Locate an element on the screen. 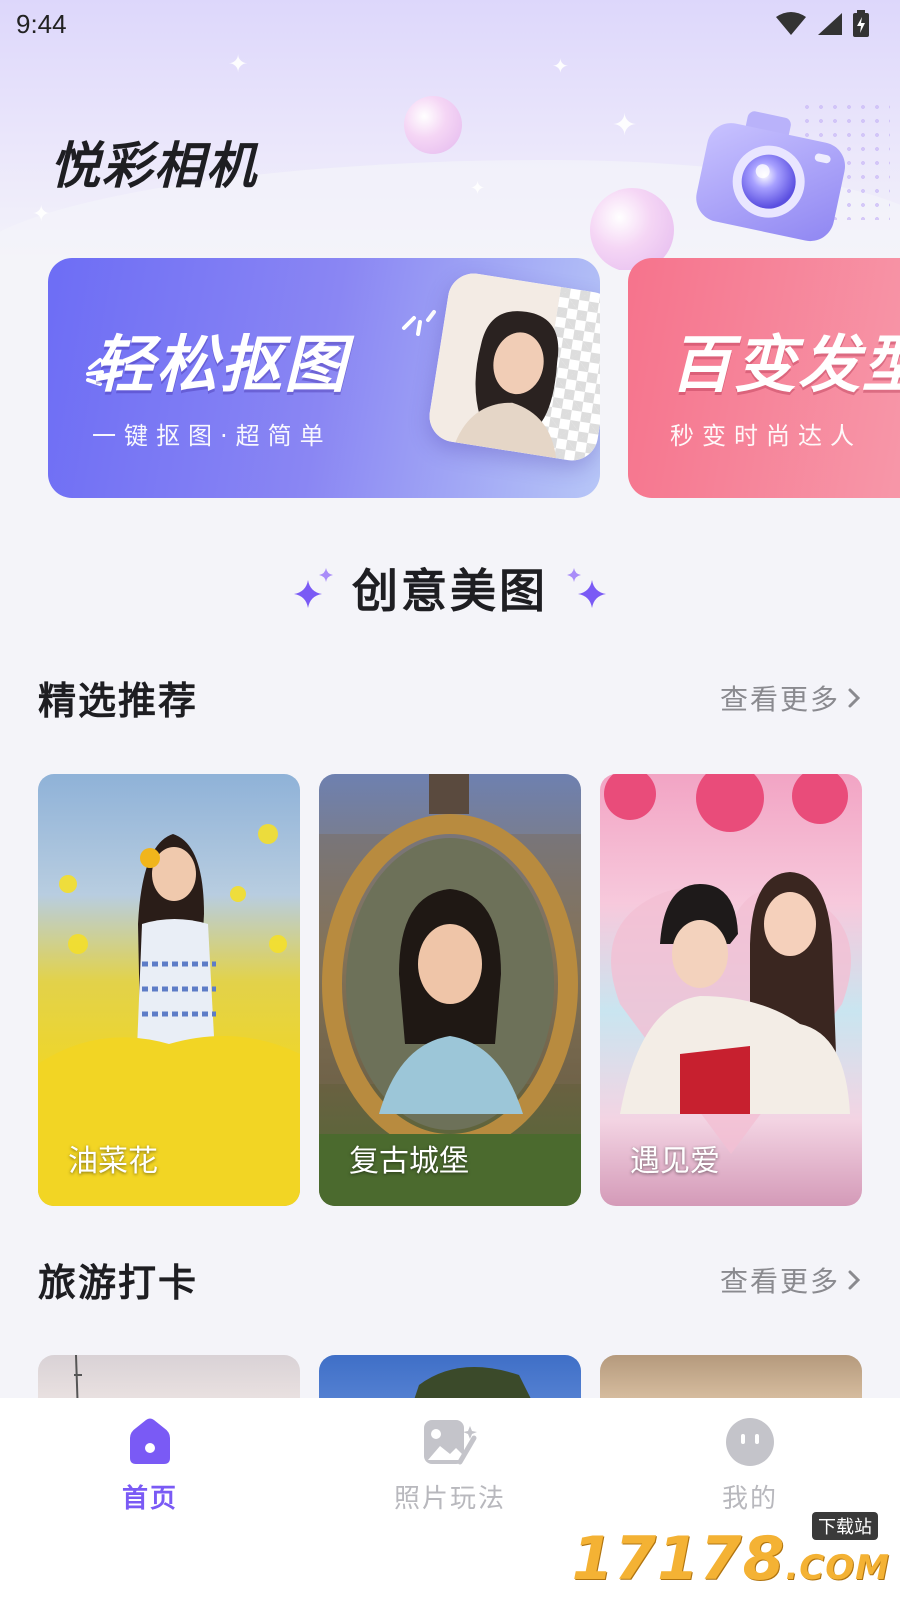 This screenshot has width=900, height=1600. camera-illustration-icon is located at coordinates (771, 176).